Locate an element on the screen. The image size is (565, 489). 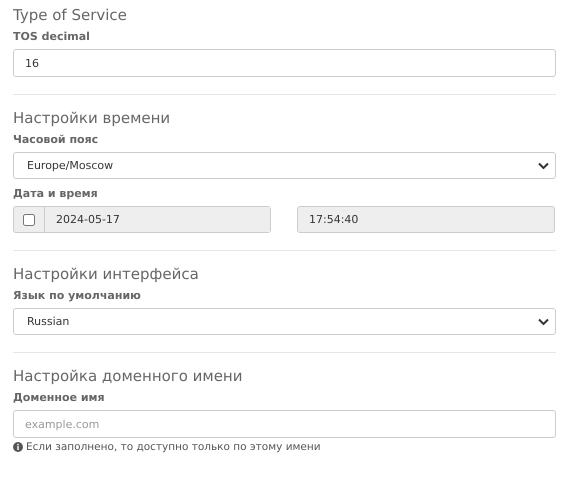
select-field: Russian is located at coordinates (284, 321).